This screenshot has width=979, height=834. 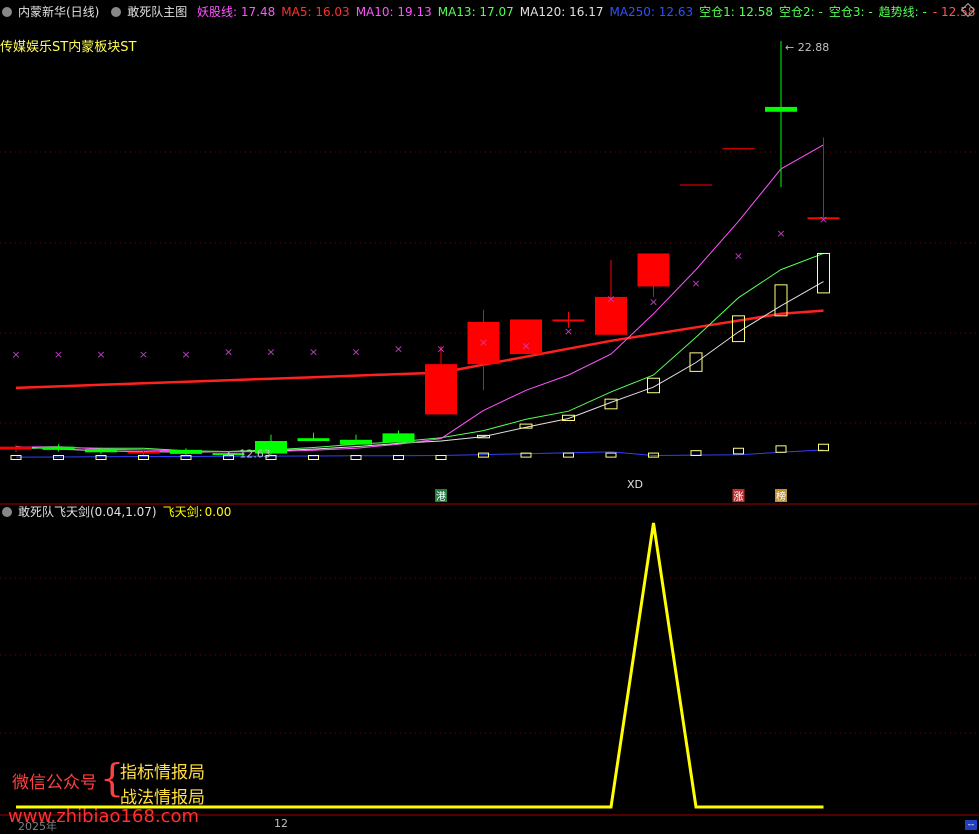 I want to click on x-marker-3: ×, so click(x=143, y=354).